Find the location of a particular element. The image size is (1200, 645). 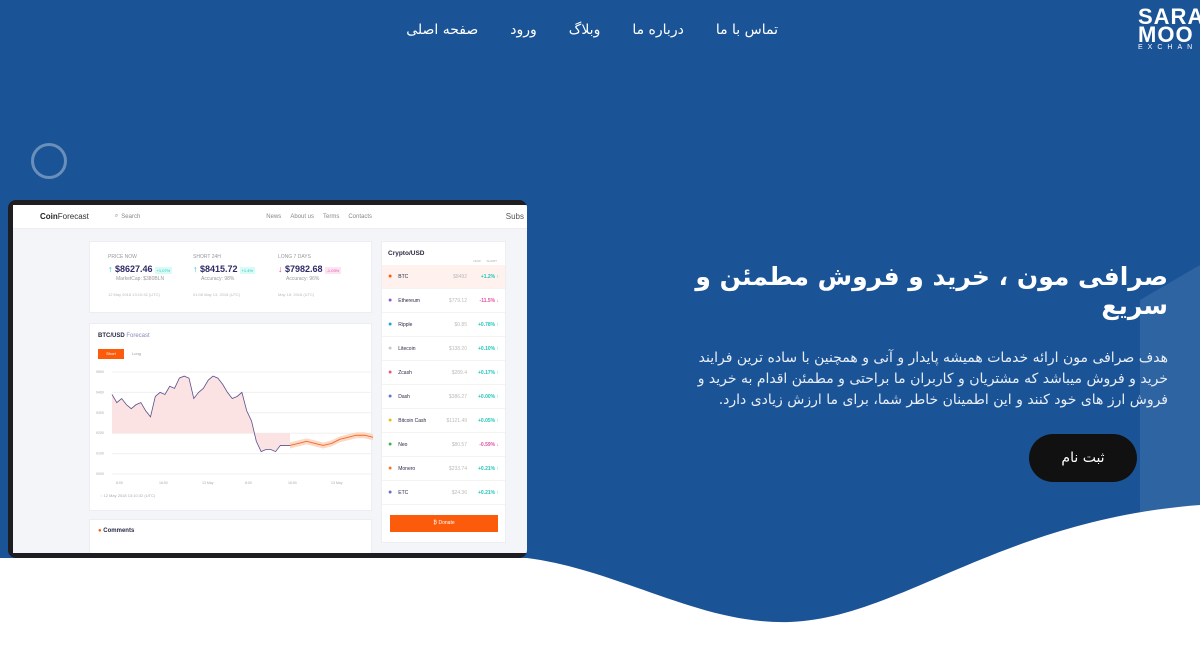

mockup-search: Search is located at coordinates (131, 216).